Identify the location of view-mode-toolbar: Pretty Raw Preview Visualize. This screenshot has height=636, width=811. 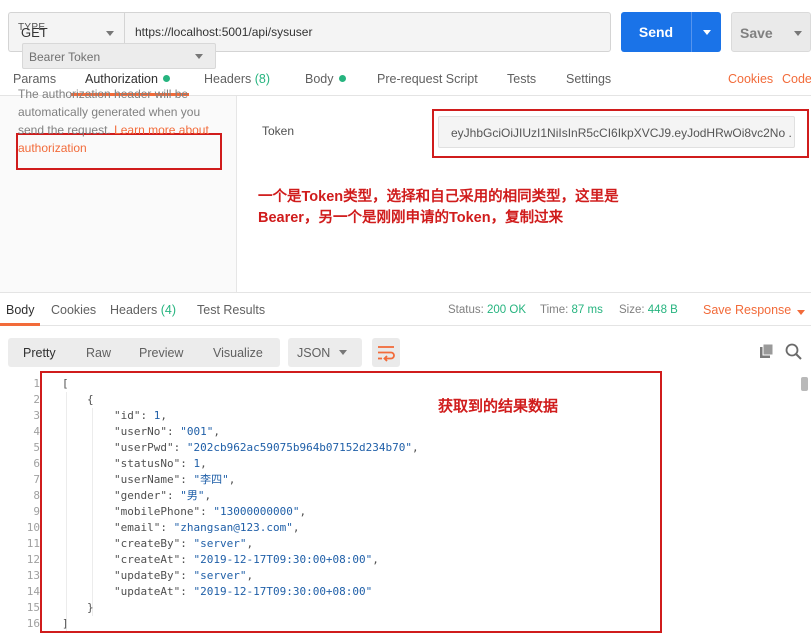
(144, 352).